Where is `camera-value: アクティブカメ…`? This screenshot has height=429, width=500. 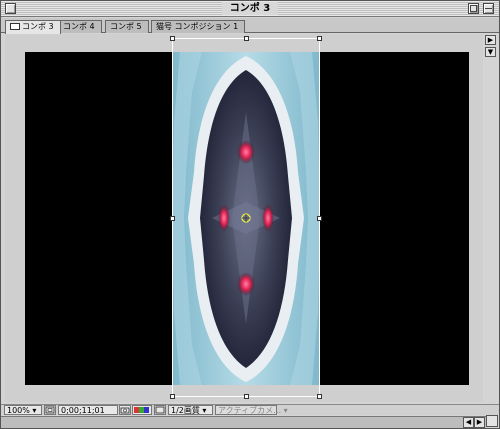 camera-value: アクティブカメ… is located at coordinates (250, 410).